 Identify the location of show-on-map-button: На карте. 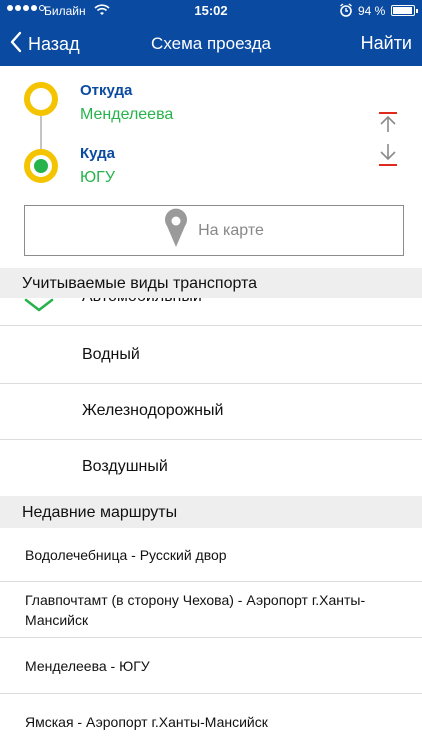
(214, 230).